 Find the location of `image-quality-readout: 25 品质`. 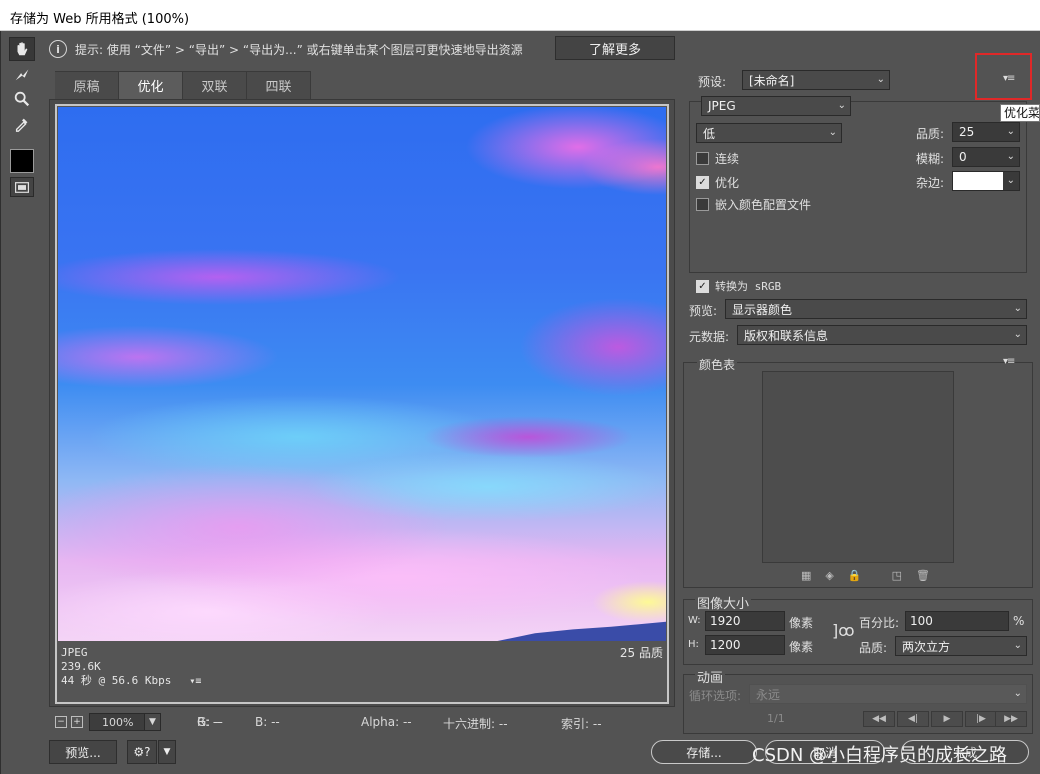

image-quality-readout: 25 品质 is located at coordinates (641, 653).